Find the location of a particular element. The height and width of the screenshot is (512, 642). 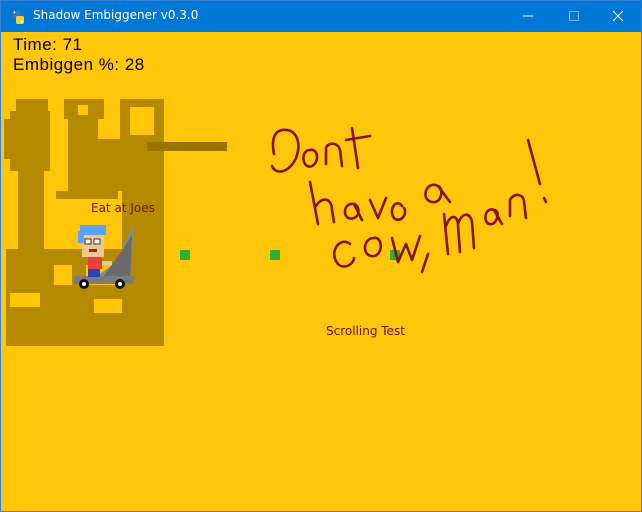

python-icon is located at coordinates (18, 17).